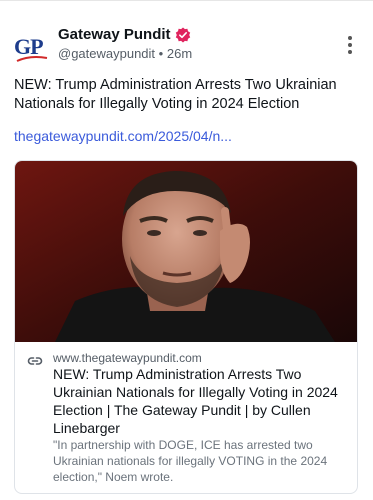 The height and width of the screenshot is (500, 373). What do you see at coordinates (182, 34) in the screenshot?
I see `verified-badge-icon` at bounding box center [182, 34].